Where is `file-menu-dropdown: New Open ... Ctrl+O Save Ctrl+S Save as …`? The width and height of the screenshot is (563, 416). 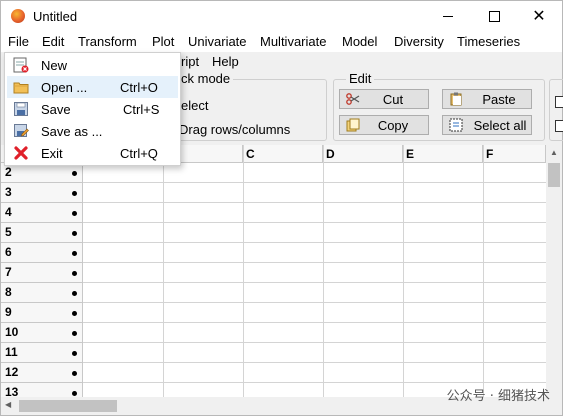
file-menu-dropdown: New Open ... Ctrl+O Save Ctrl+S Save as … is located at coordinates (92, 109).